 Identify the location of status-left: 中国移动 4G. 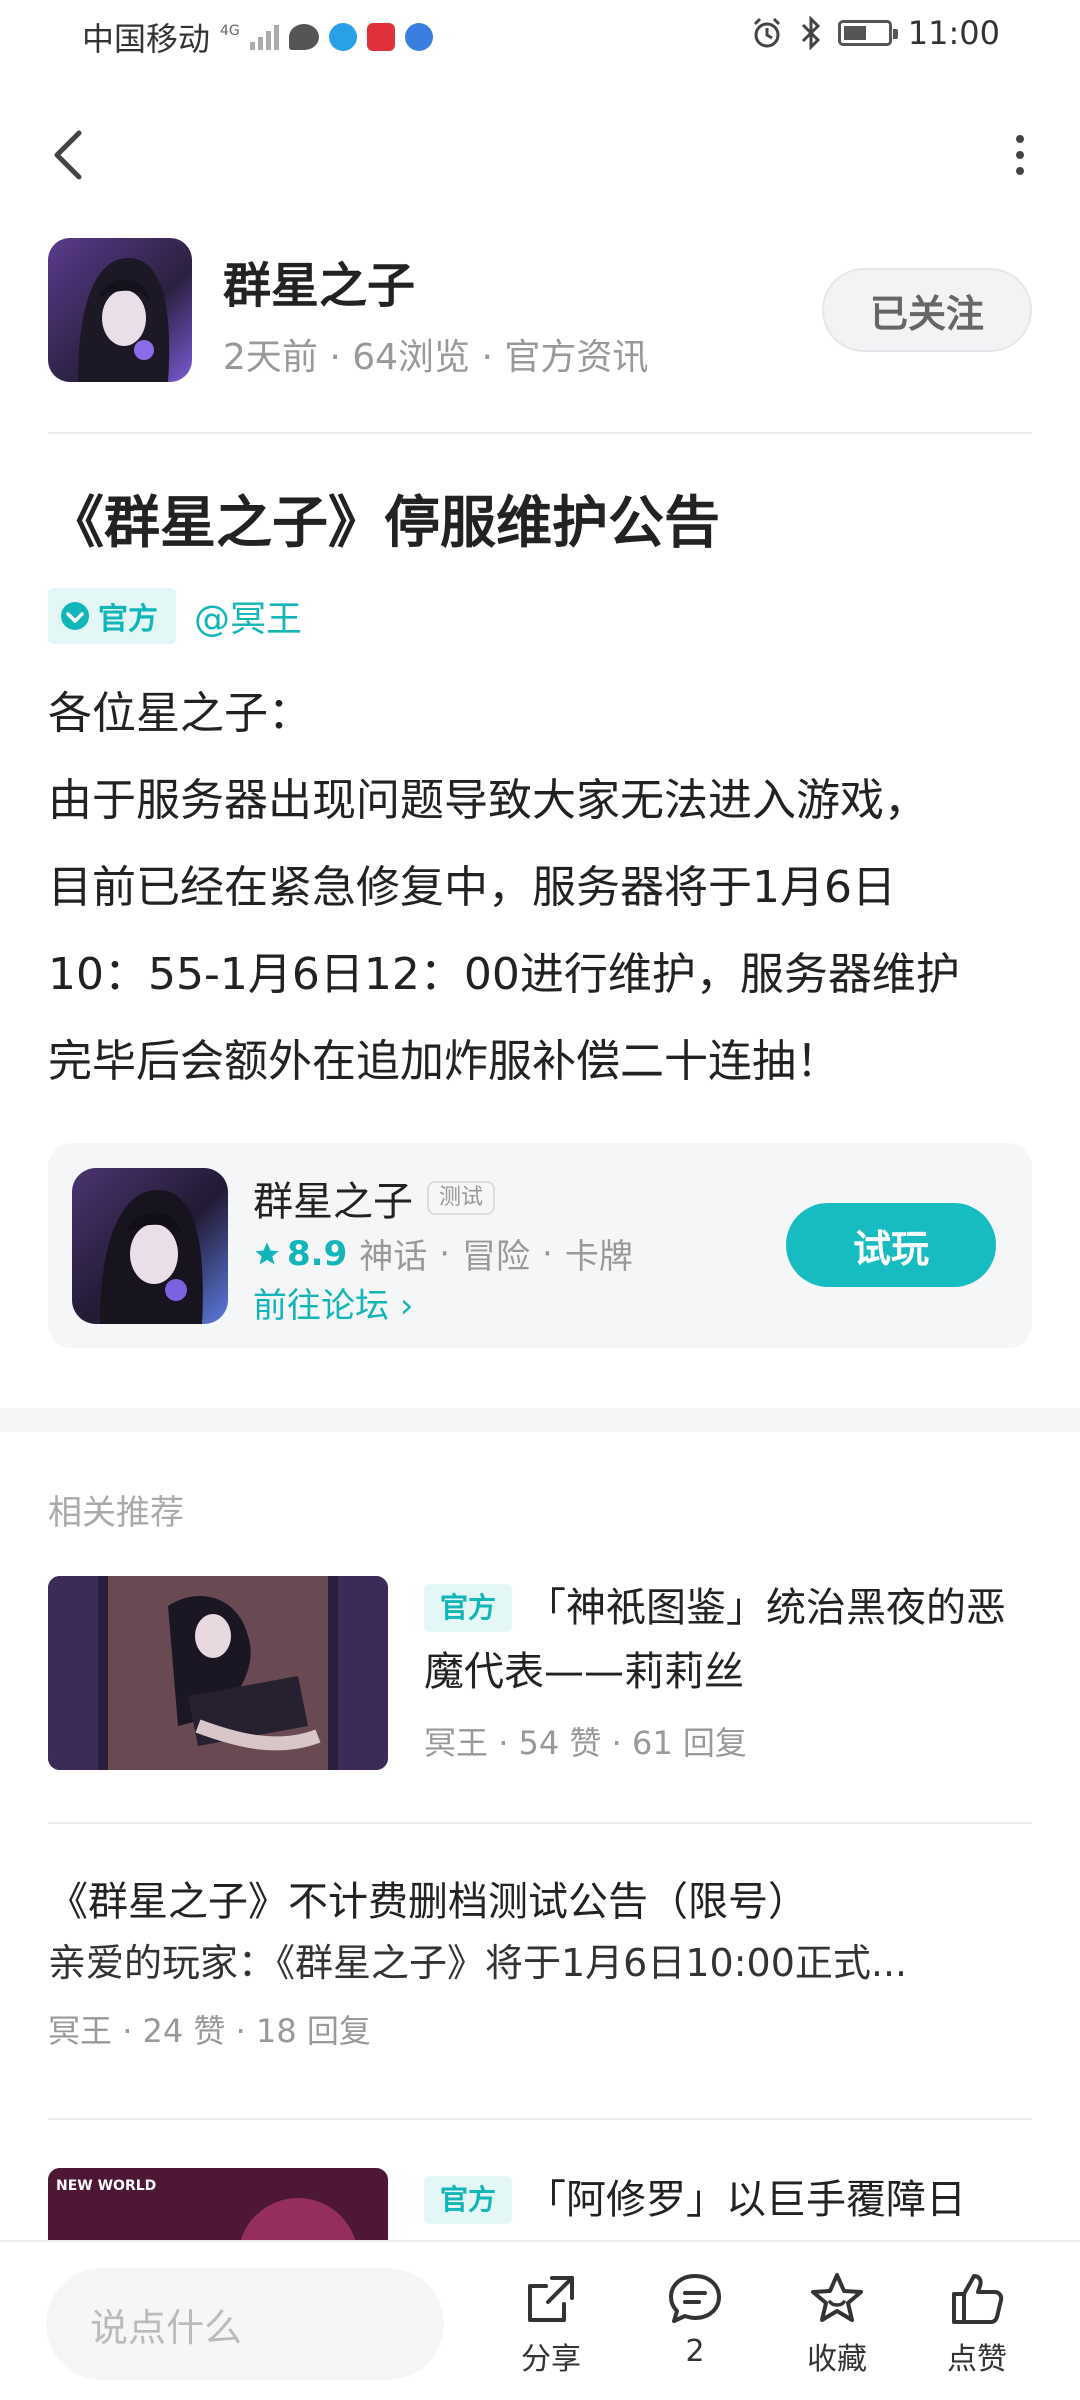
(257, 37).